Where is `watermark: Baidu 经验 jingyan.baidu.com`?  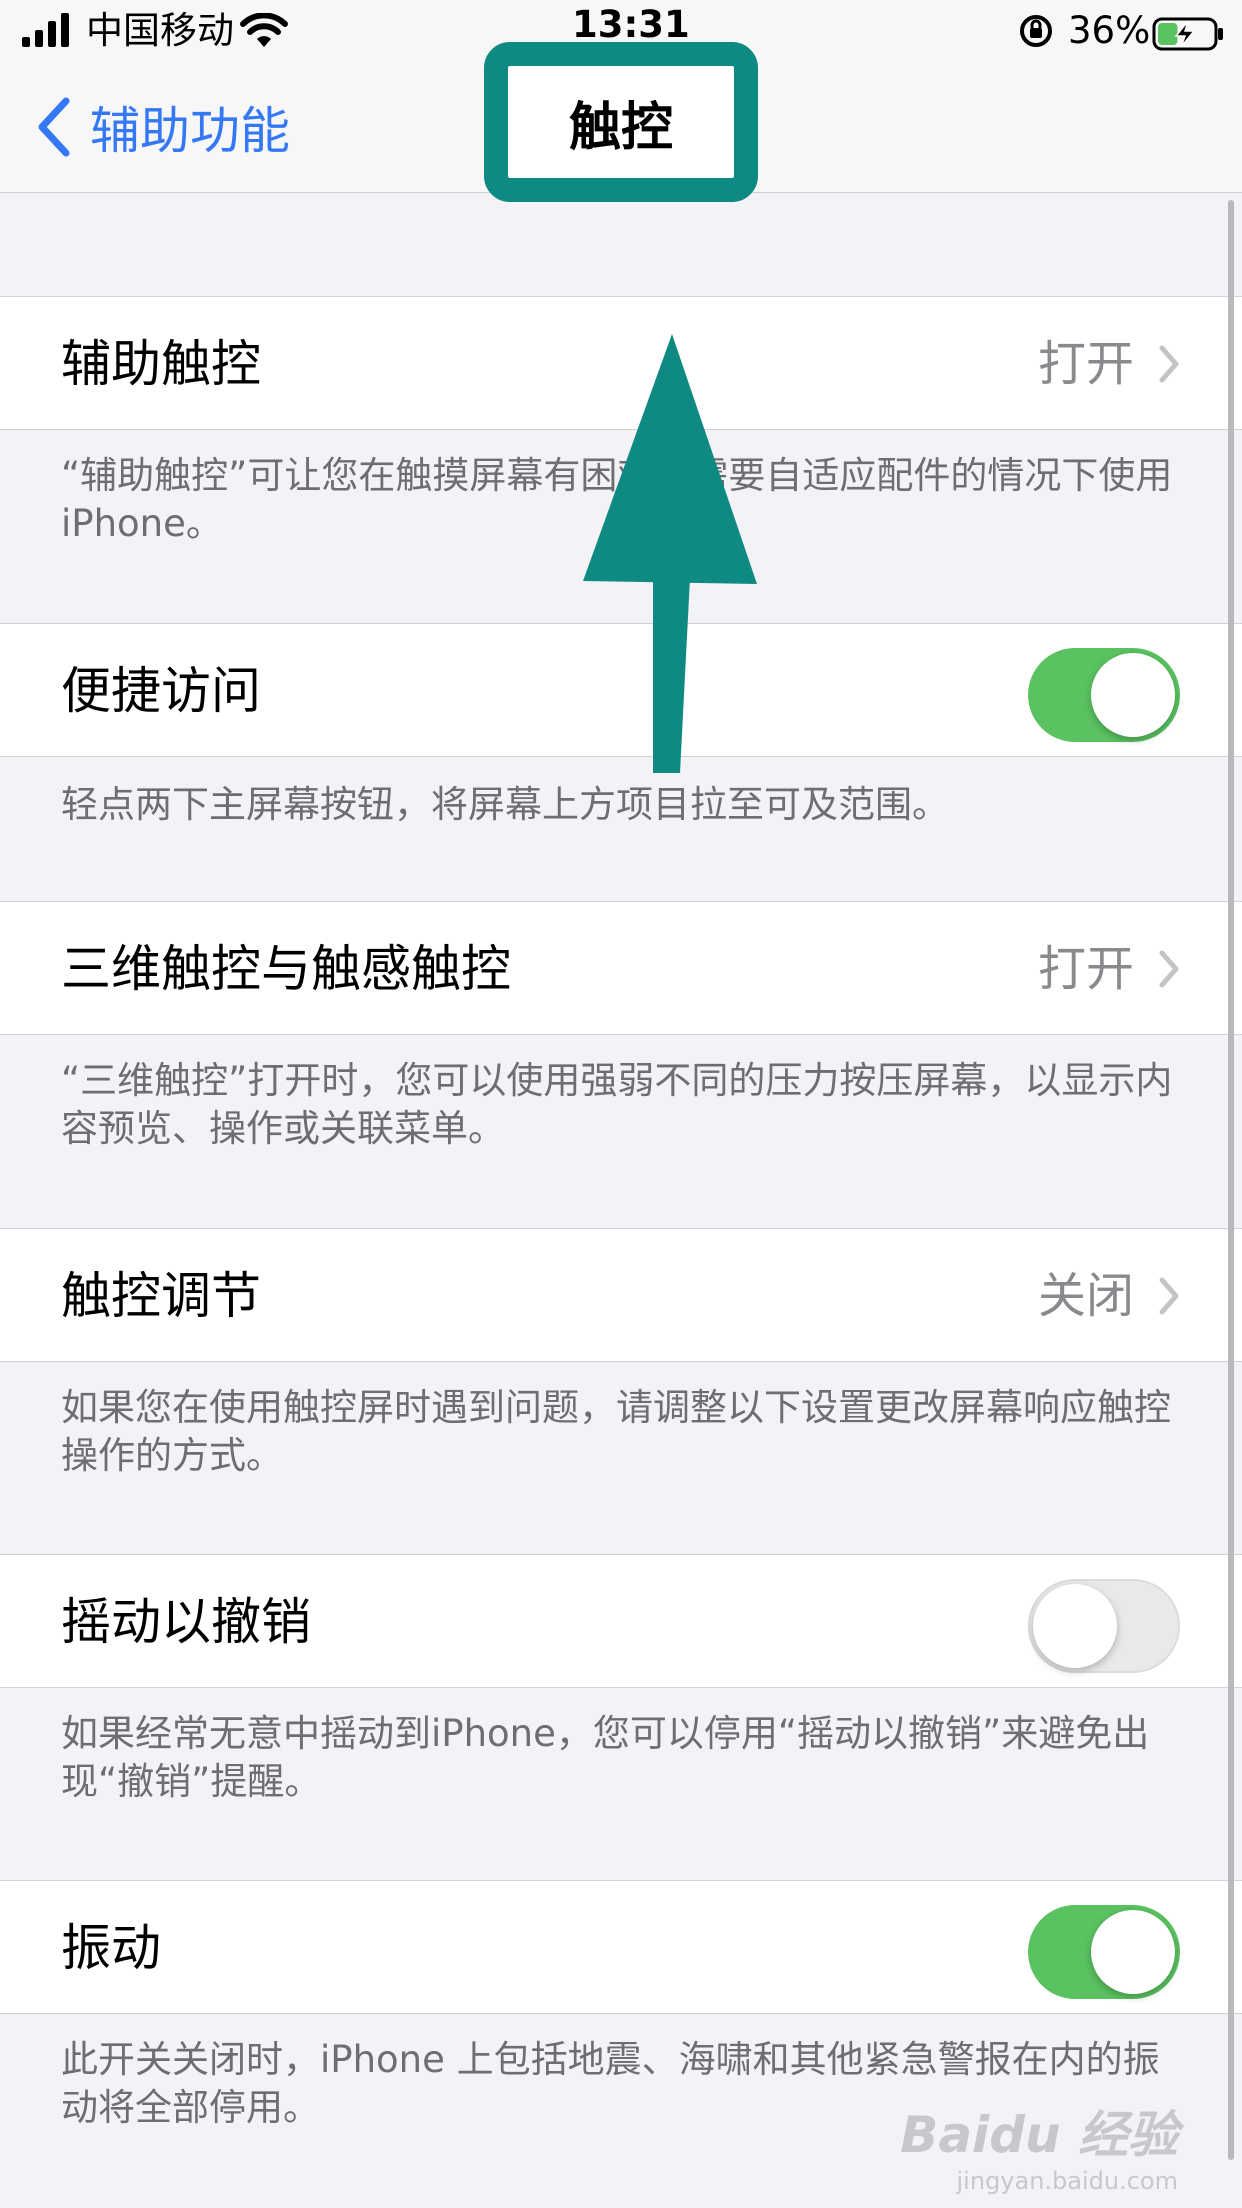 watermark: Baidu 经验 jingyan.baidu.com is located at coordinates (1039, 2145).